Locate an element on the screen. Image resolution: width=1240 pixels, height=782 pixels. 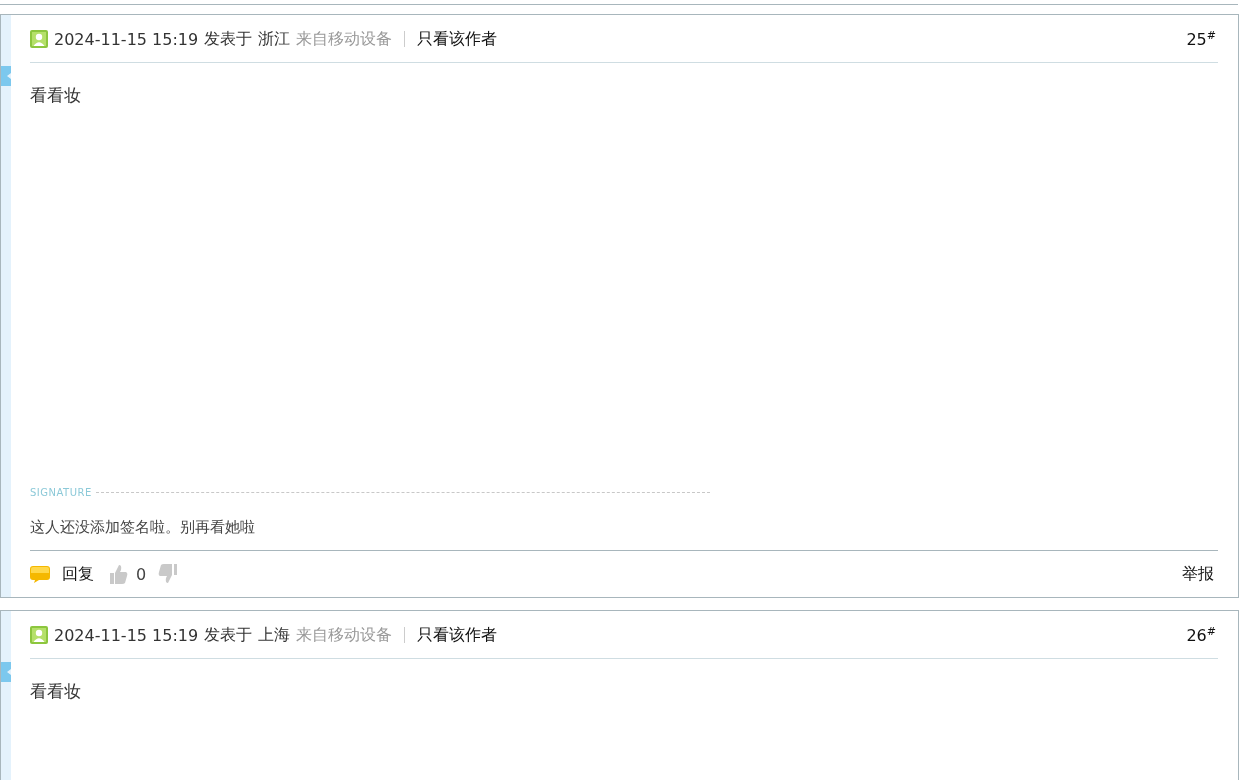
signature-label: SIGNATURE is located at coordinates (61, 492).